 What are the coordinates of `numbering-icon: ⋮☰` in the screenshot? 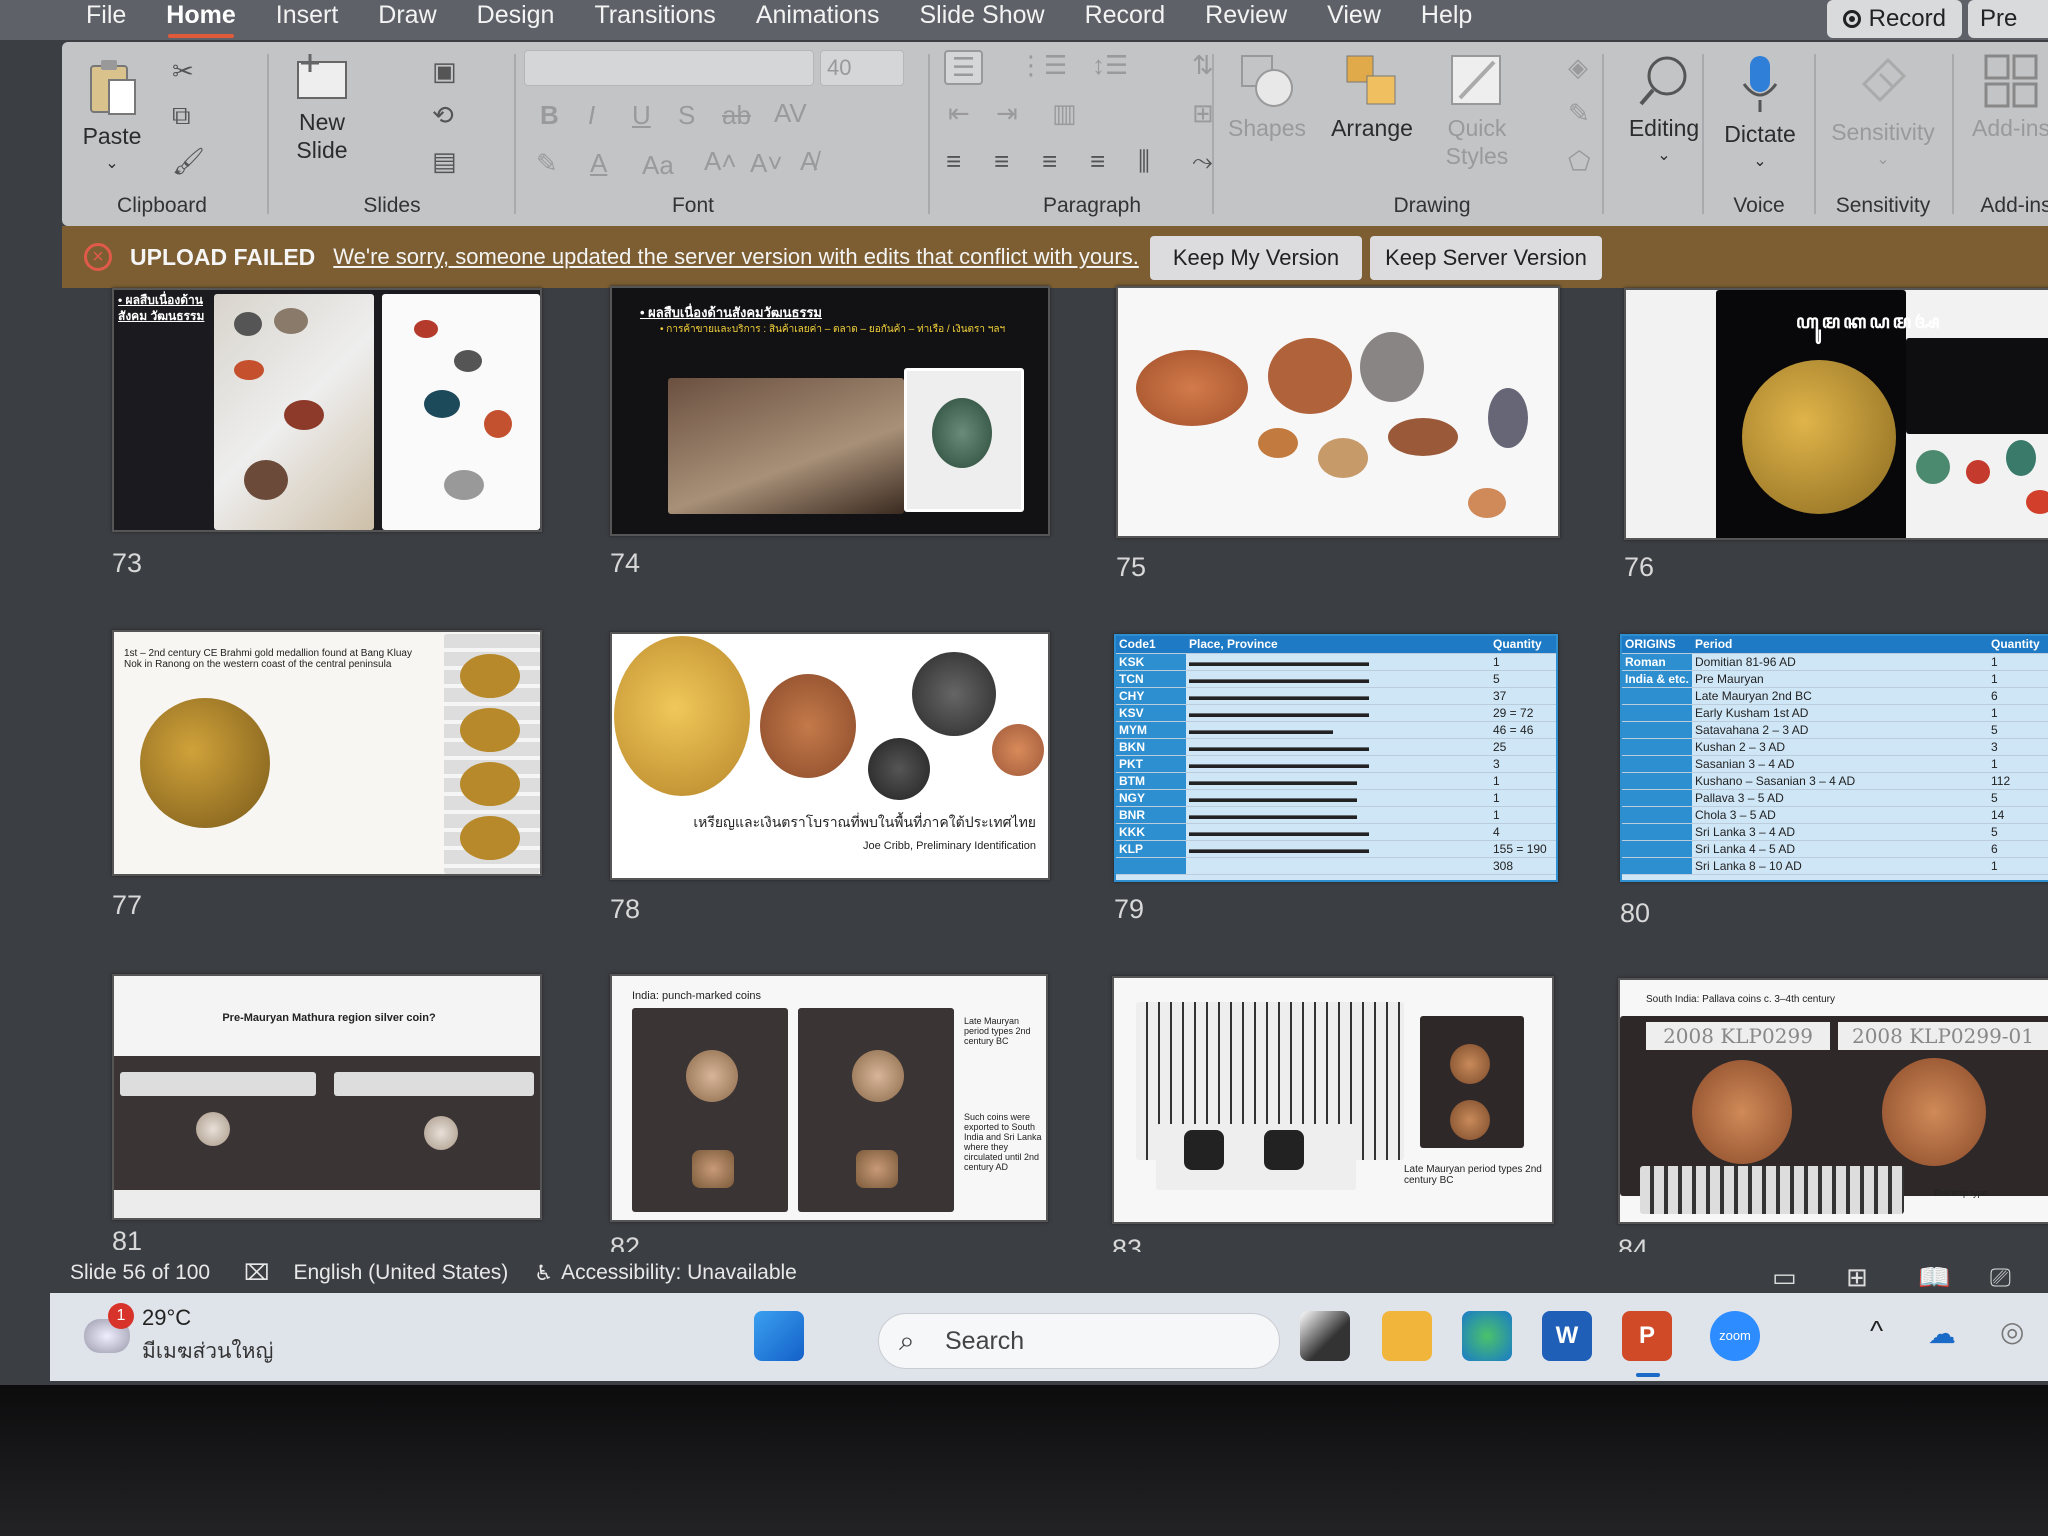 It's located at (1042, 65).